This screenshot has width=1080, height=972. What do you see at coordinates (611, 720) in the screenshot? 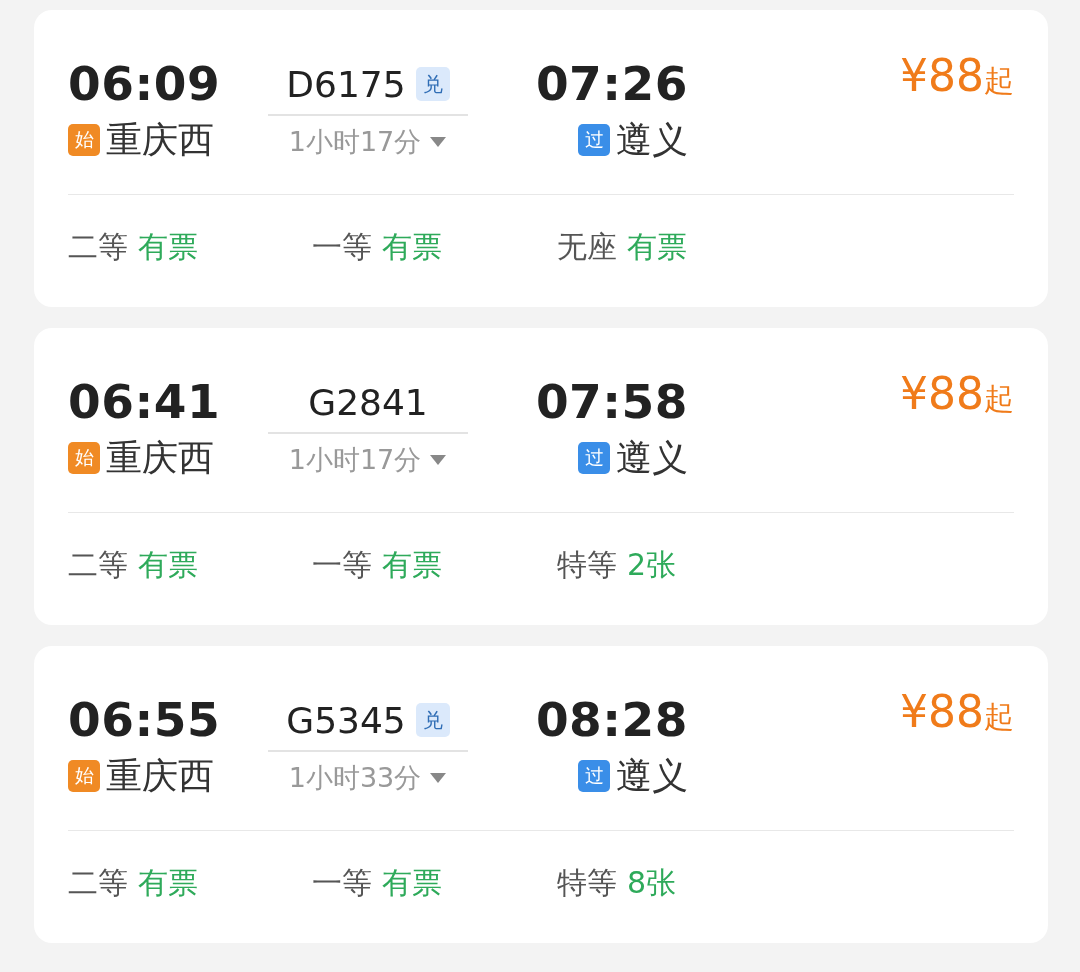
I see `arrival-time: 08:28` at bounding box center [611, 720].